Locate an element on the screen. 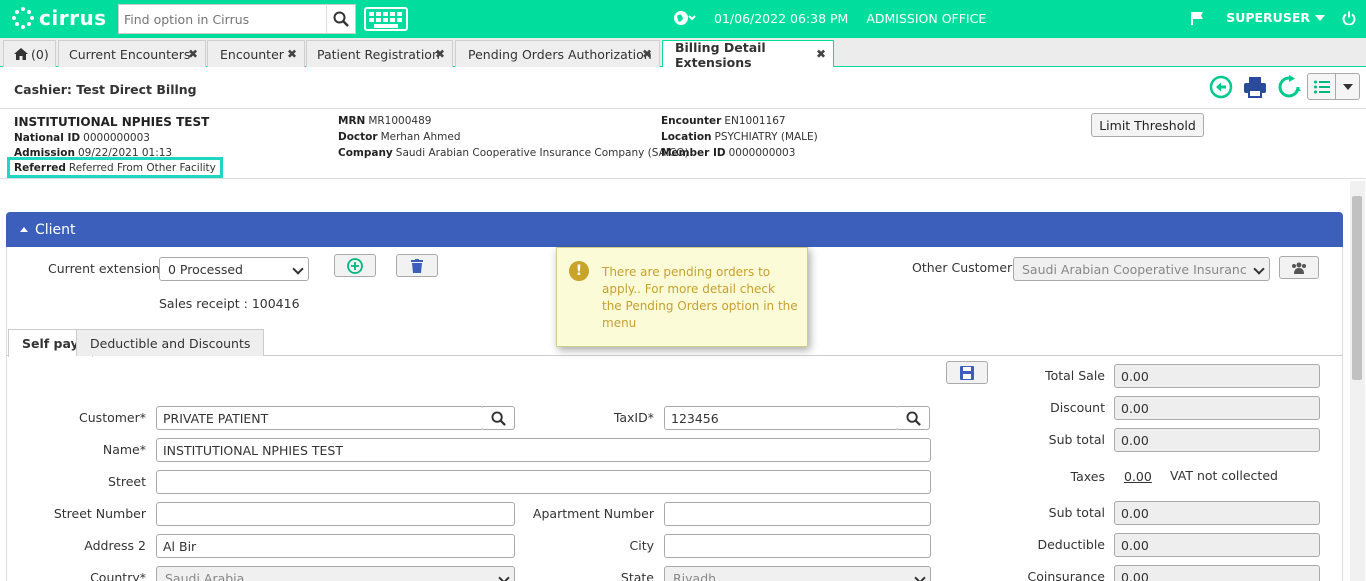  address2-field: Al Bir is located at coordinates (335, 546).